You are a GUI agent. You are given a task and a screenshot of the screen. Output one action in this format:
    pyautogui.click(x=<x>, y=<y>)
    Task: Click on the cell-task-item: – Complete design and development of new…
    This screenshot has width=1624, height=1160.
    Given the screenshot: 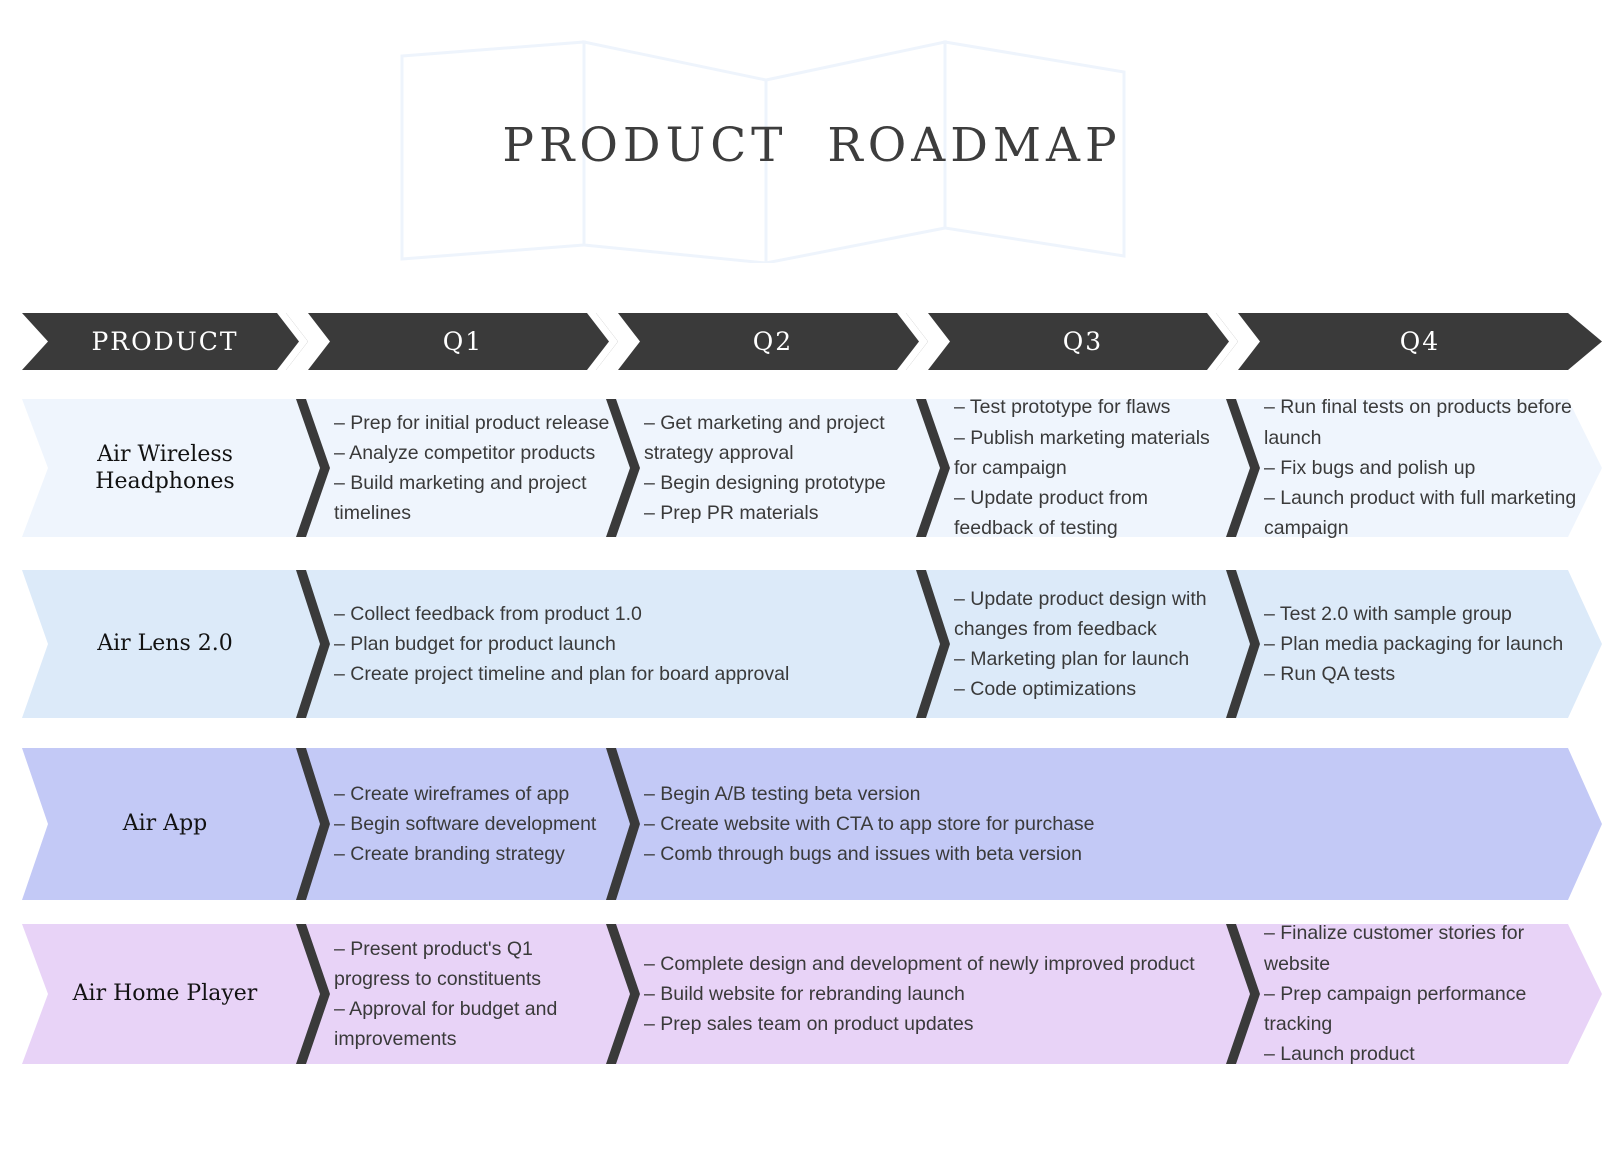 What is the action you would take?
    pyautogui.click(x=919, y=963)
    